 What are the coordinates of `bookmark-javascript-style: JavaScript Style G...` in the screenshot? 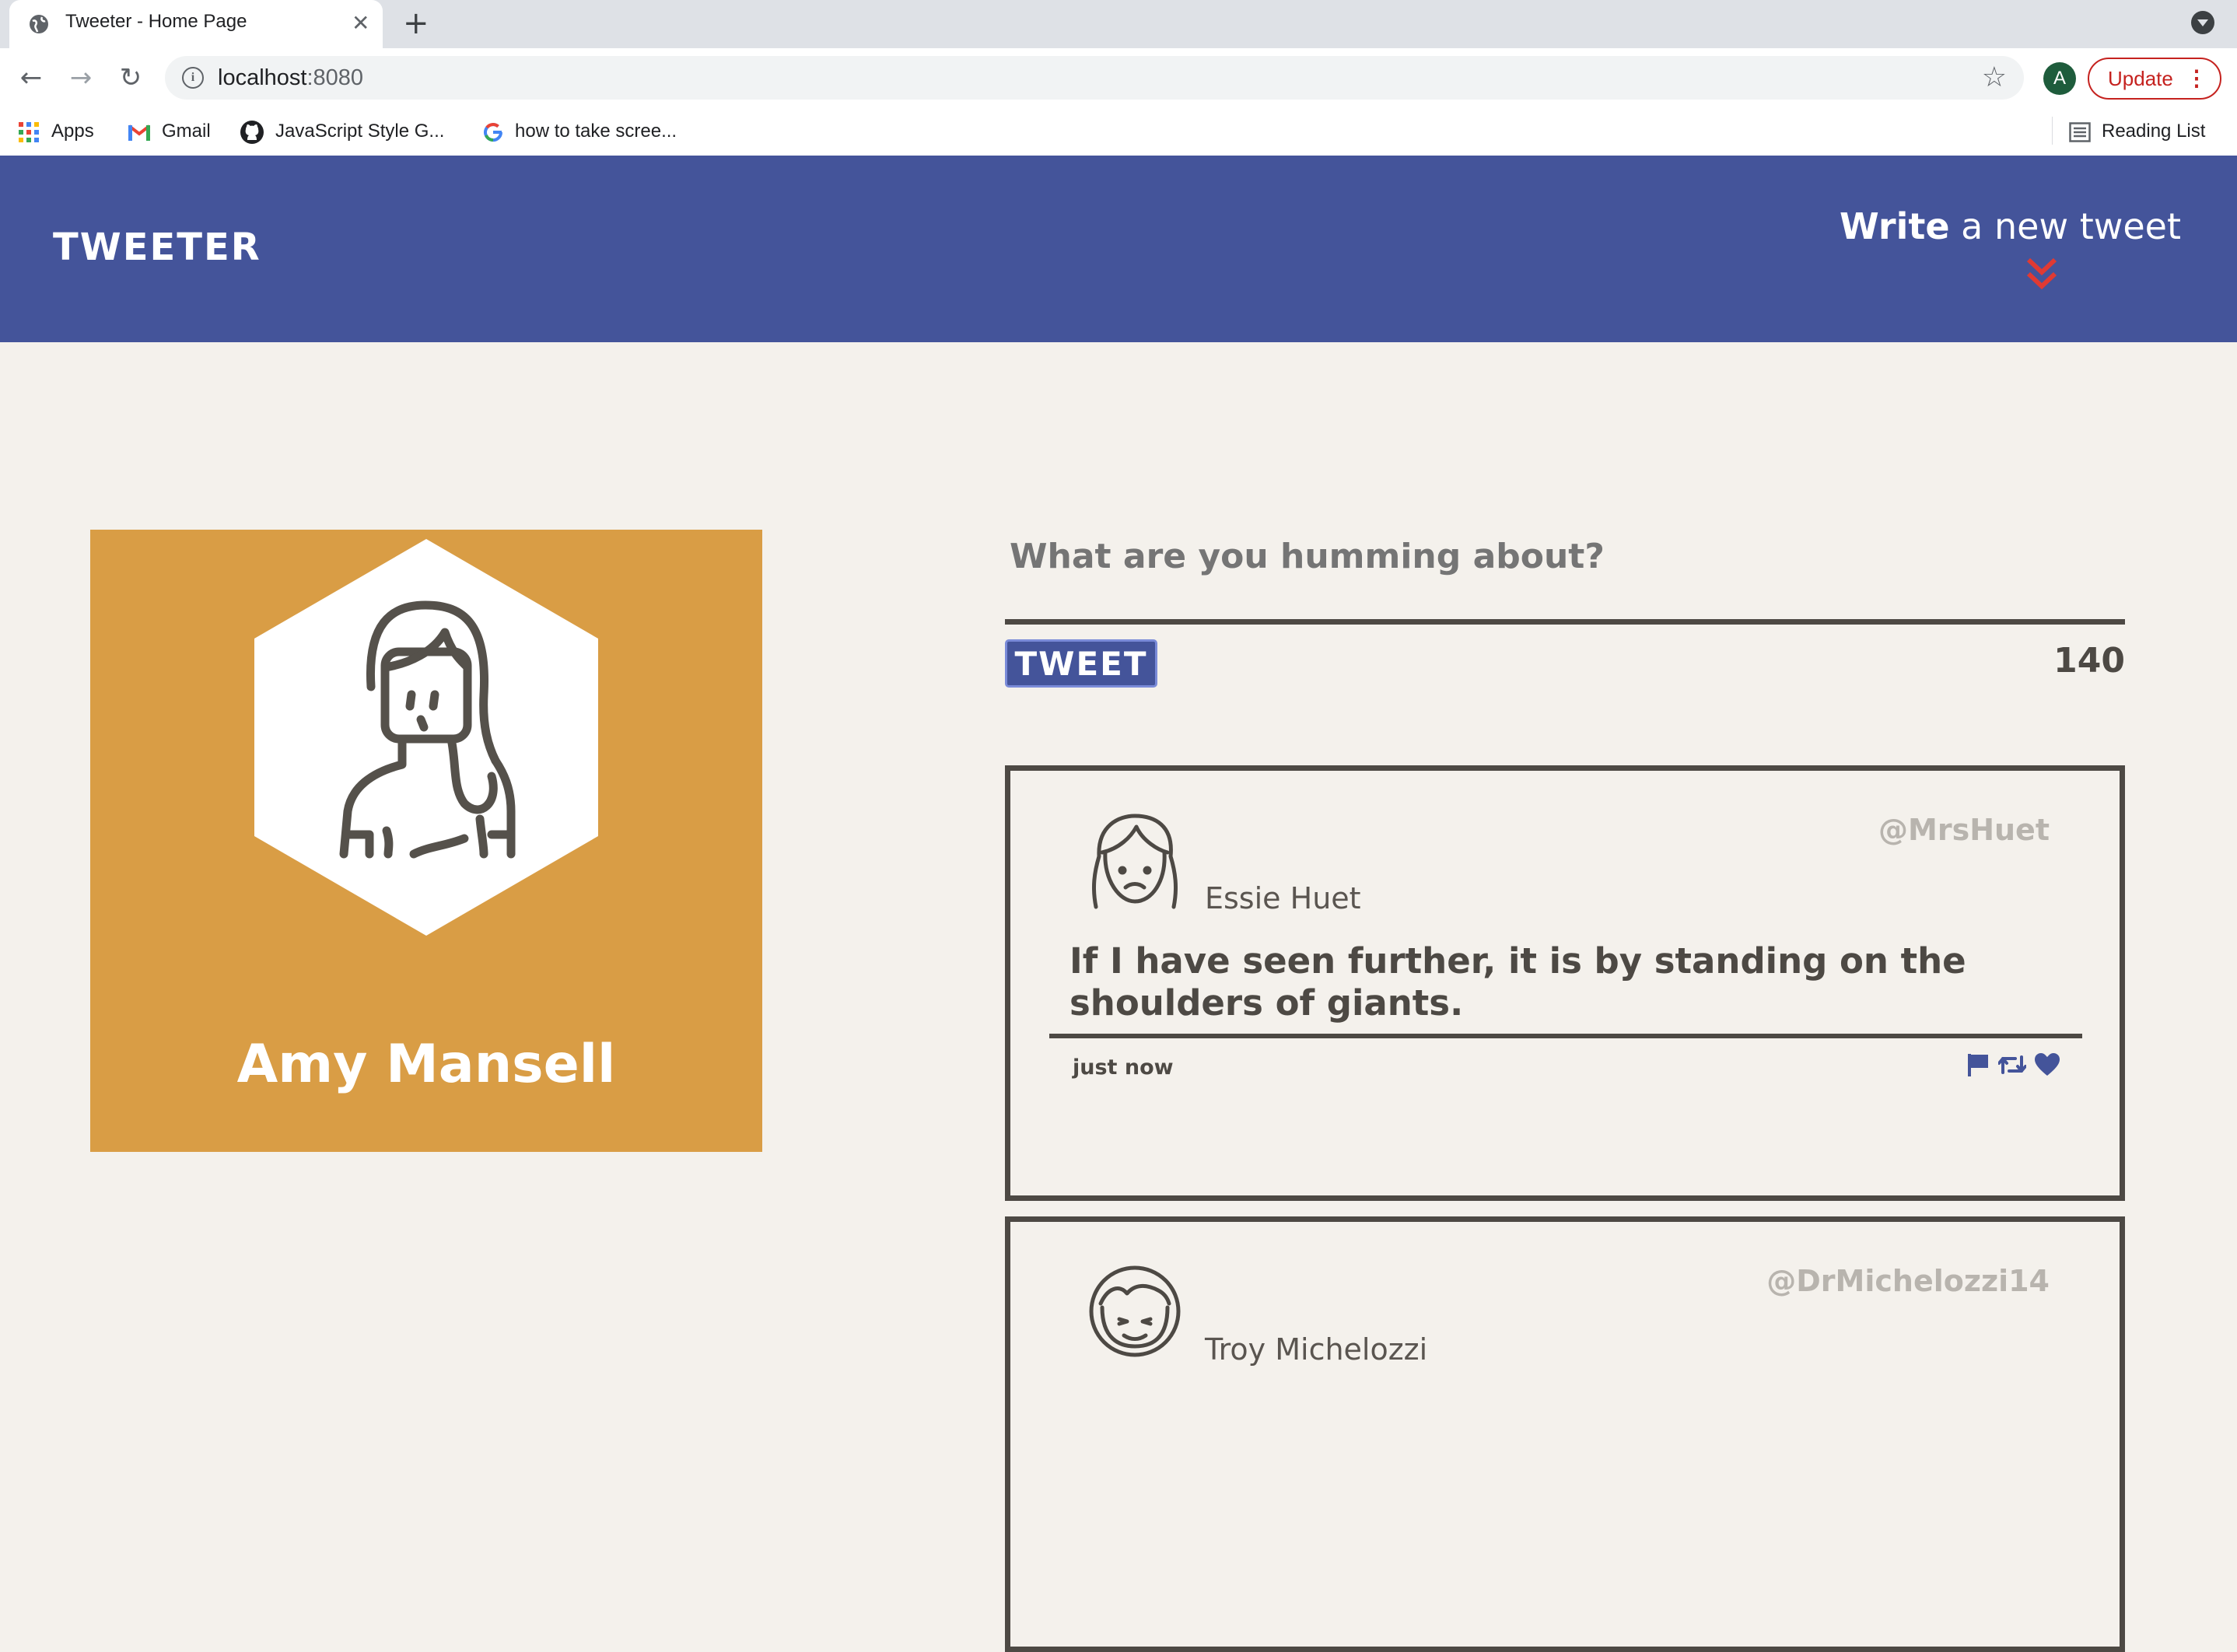 It's located at (342, 131).